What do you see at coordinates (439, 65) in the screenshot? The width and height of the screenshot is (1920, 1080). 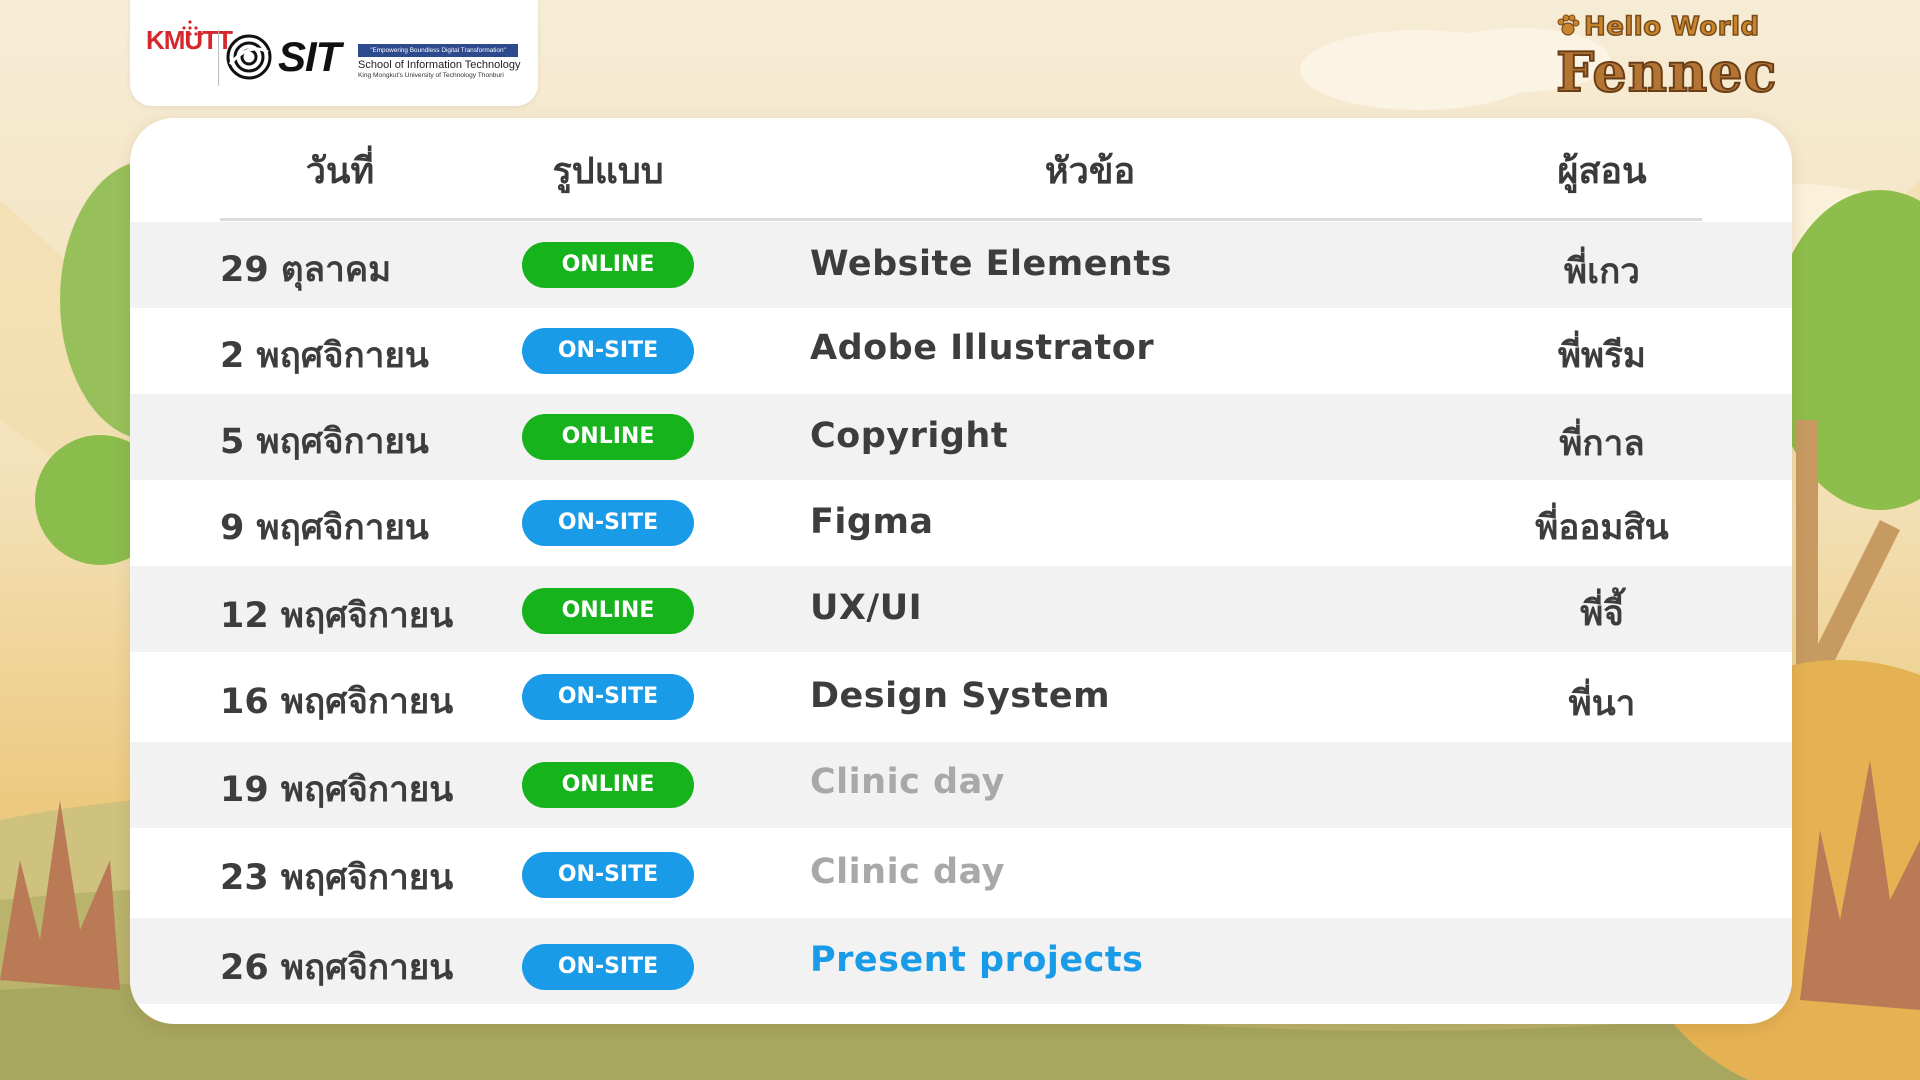 I see `sit-school-name: School of Information Technology` at bounding box center [439, 65].